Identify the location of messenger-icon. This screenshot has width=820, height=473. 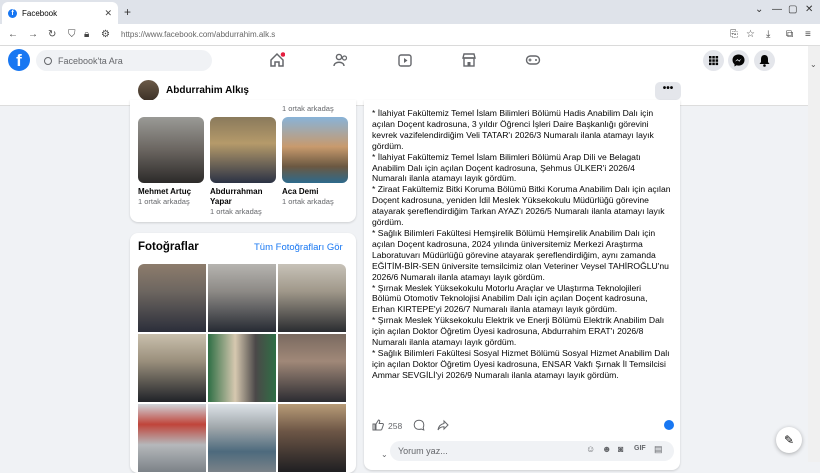
(738, 60).